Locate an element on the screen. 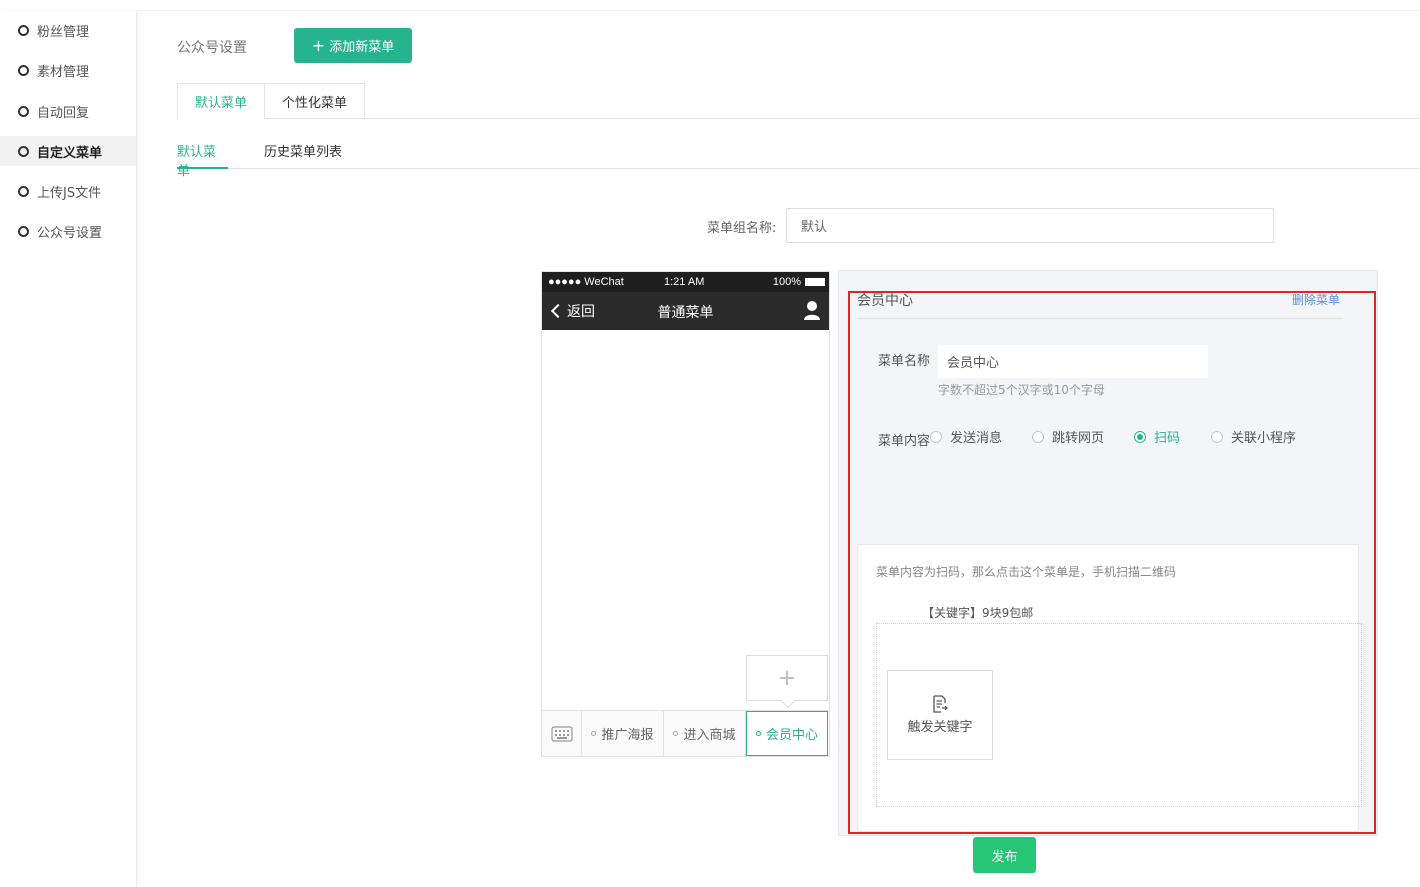 The image size is (1420, 887). radio-scan: 扫码 is located at coordinates (1157, 436).